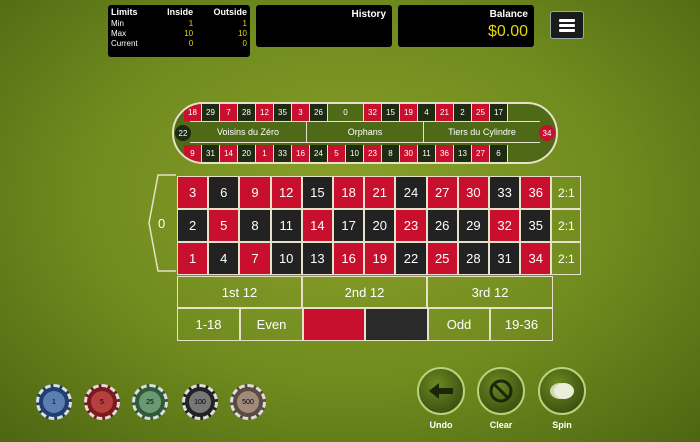 The height and width of the screenshot is (442, 700). What do you see at coordinates (224, 192) in the screenshot?
I see `number-6-bet: 6` at bounding box center [224, 192].